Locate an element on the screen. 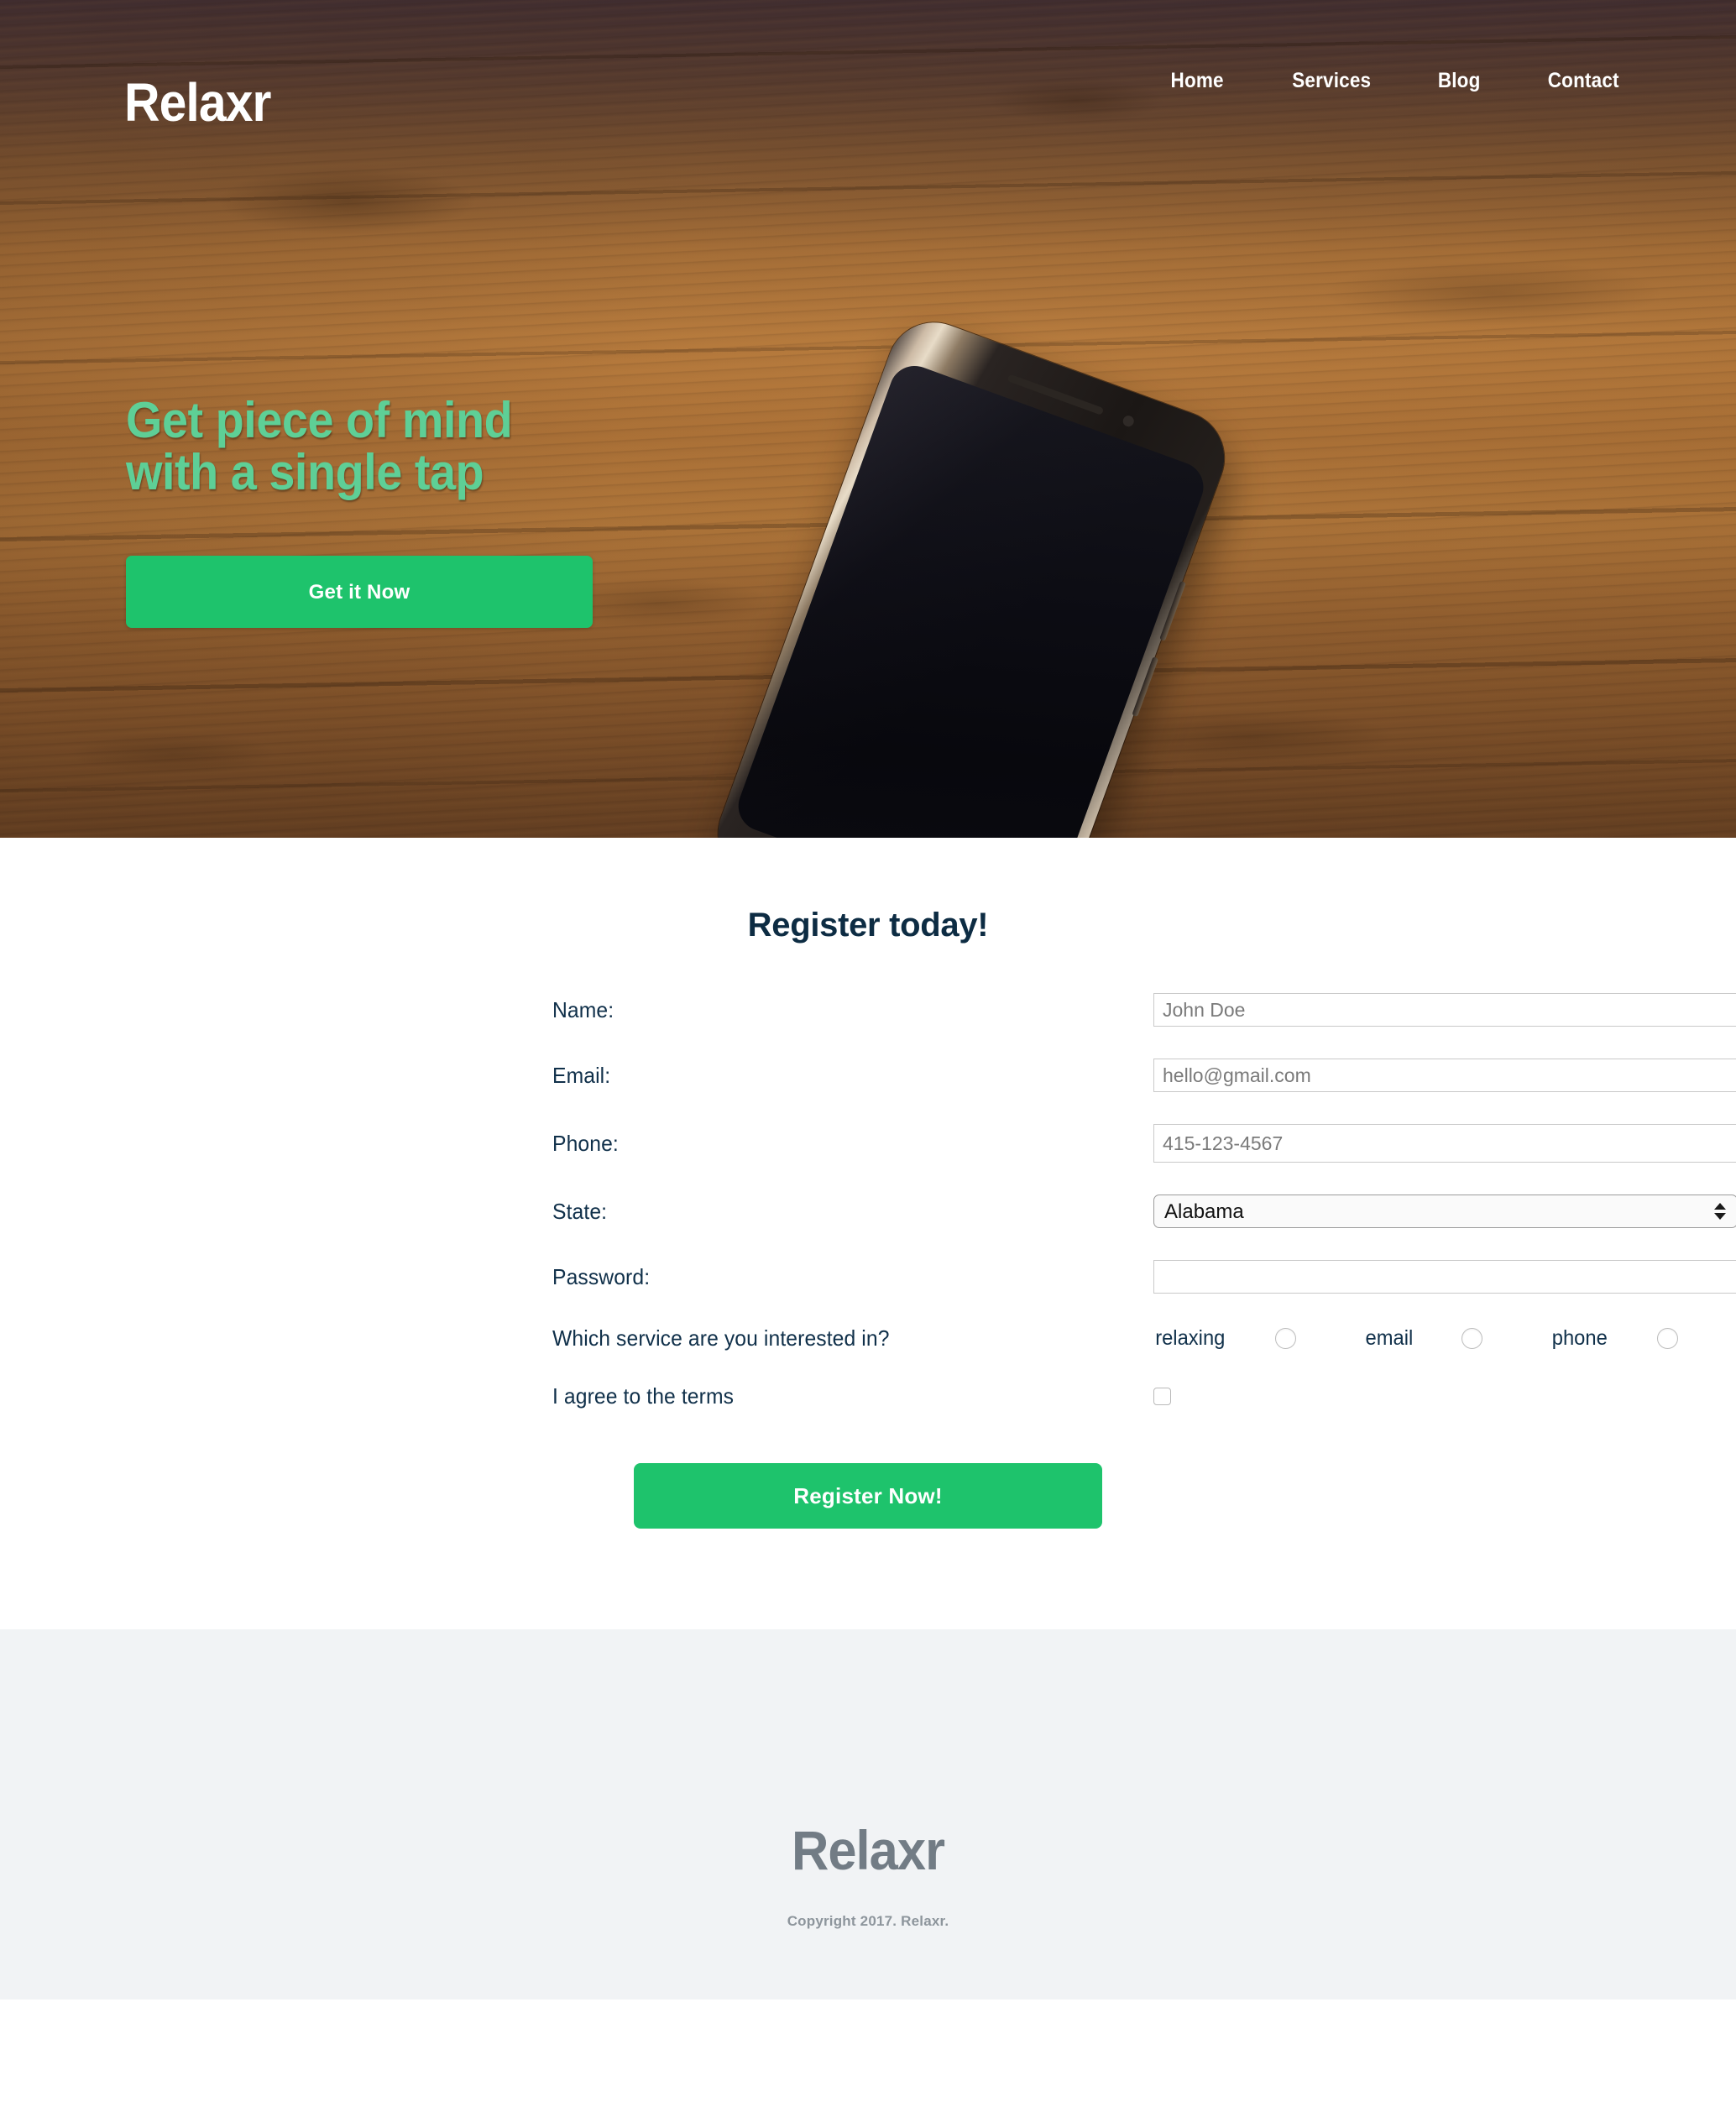 This screenshot has height=2112, width=1736. email-control is located at coordinates (1444, 1075).